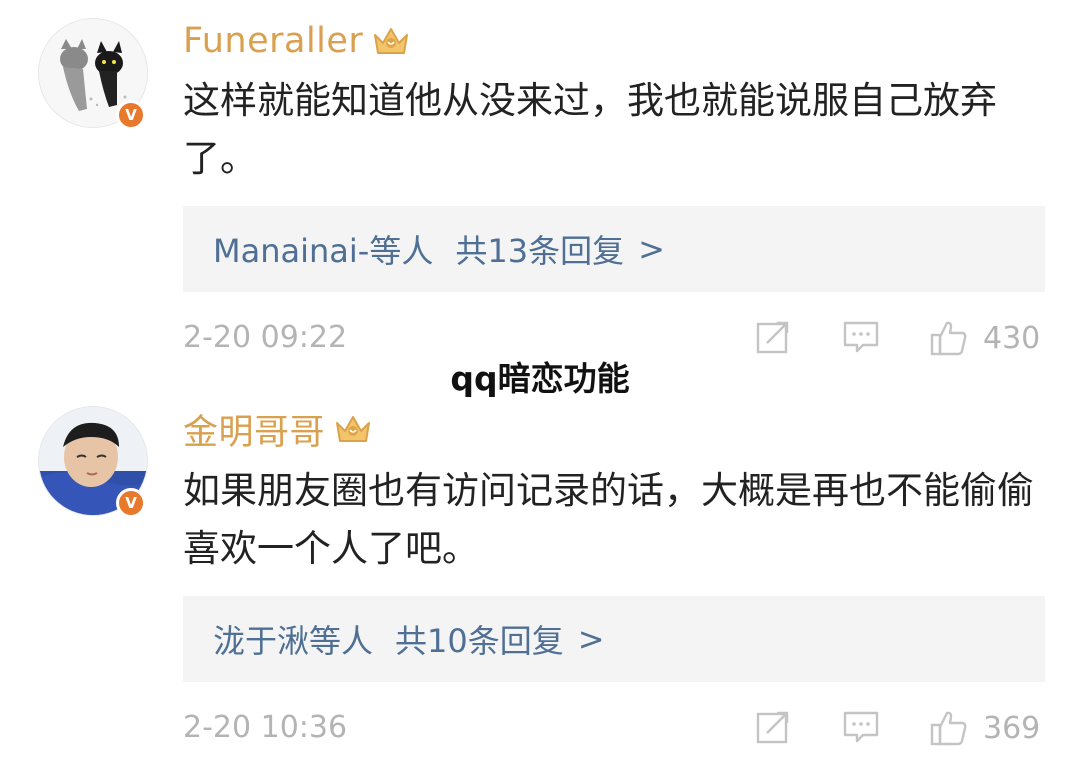 This screenshot has width=1080, height=762. Describe the element at coordinates (293, 641) in the screenshot. I see `reply-users: 泷于湫等人` at that location.